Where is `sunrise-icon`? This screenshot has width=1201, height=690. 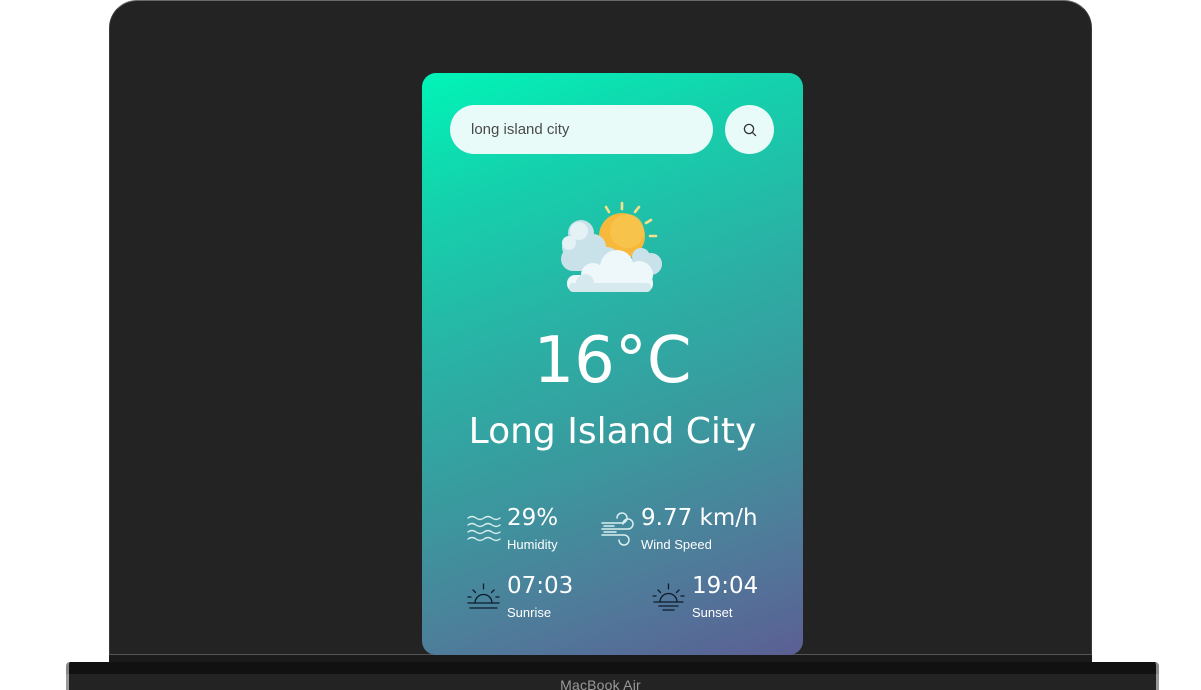 sunrise-icon is located at coordinates (483, 596).